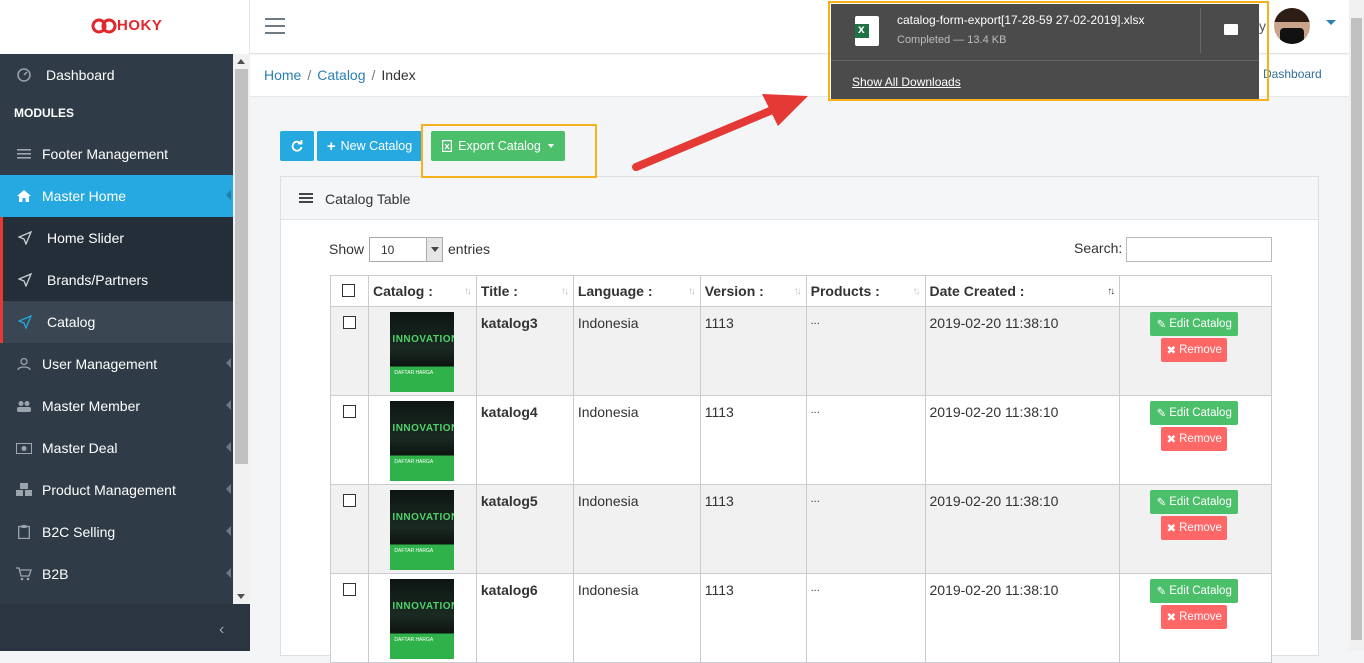 This screenshot has width=1364, height=663. What do you see at coordinates (368, 199) in the screenshot?
I see `panel-title: Catalog Table` at bounding box center [368, 199].